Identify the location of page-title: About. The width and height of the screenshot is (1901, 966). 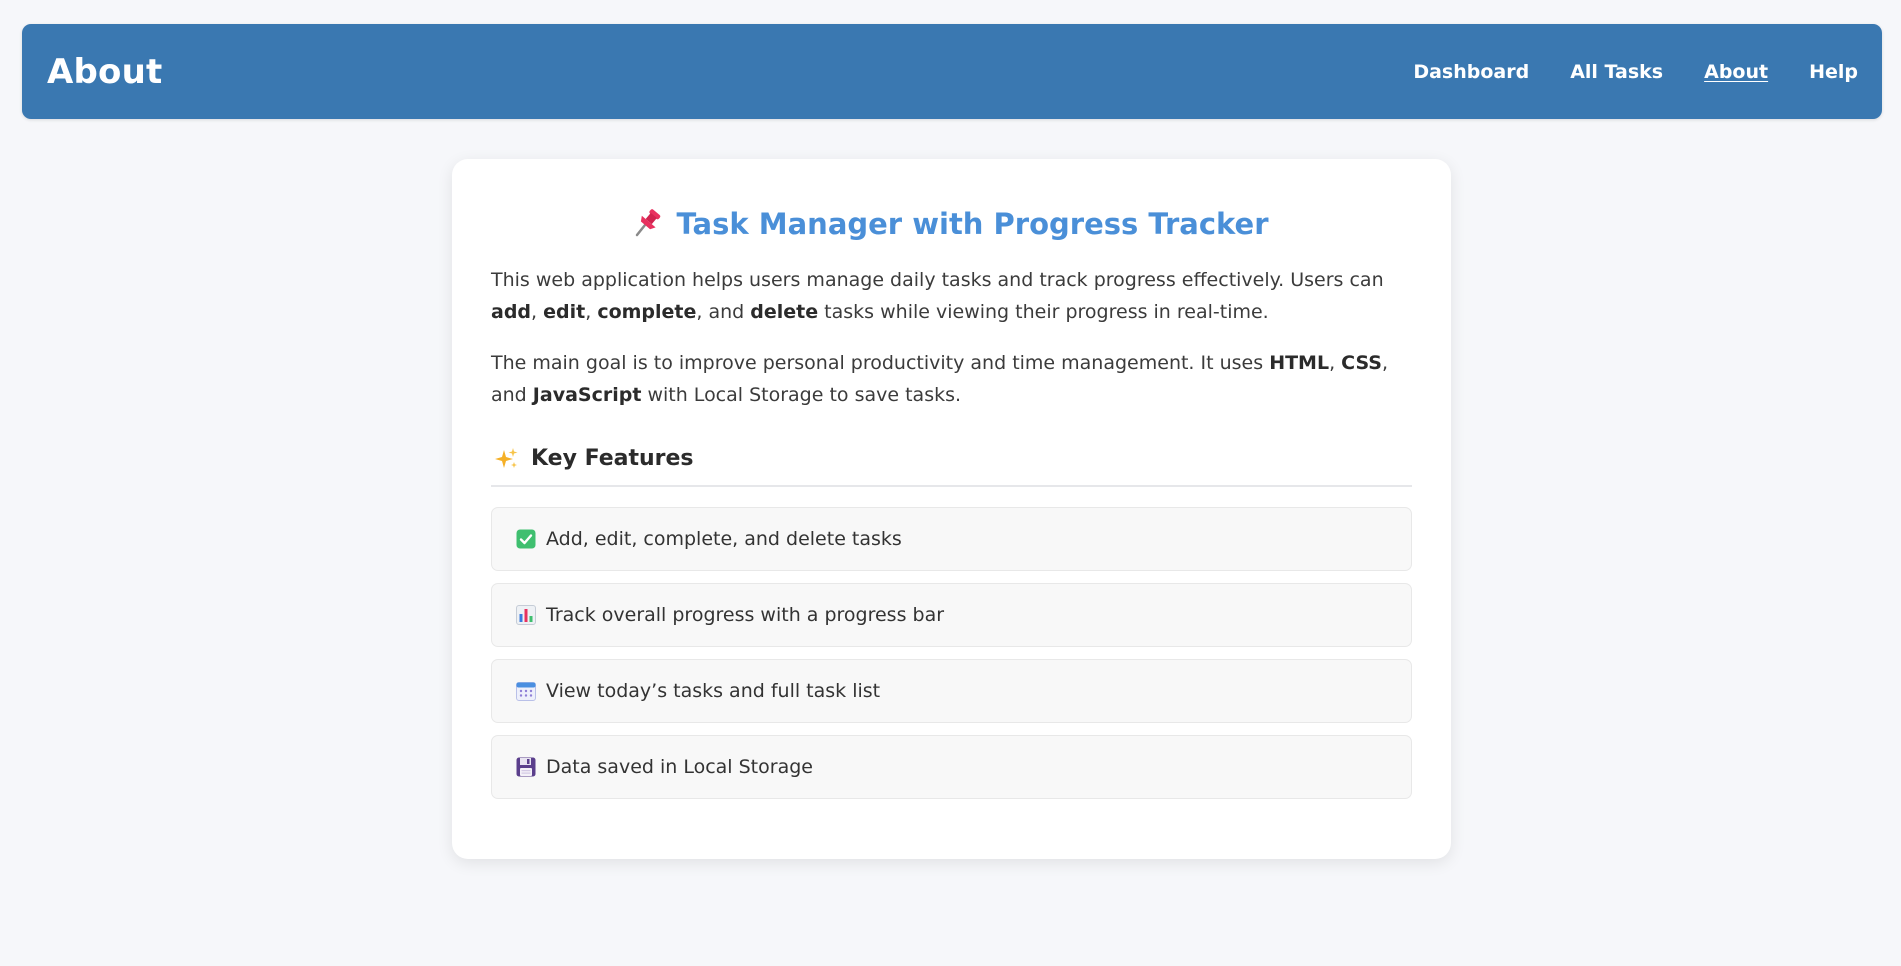
(105, 71).